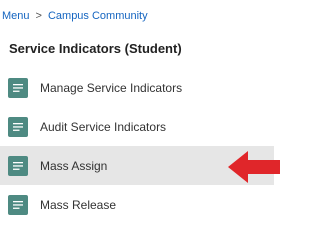 The width and height of the screenshot is (320, 240). I want to click on menu-item-label: Mass Assign, so click(74, 165).